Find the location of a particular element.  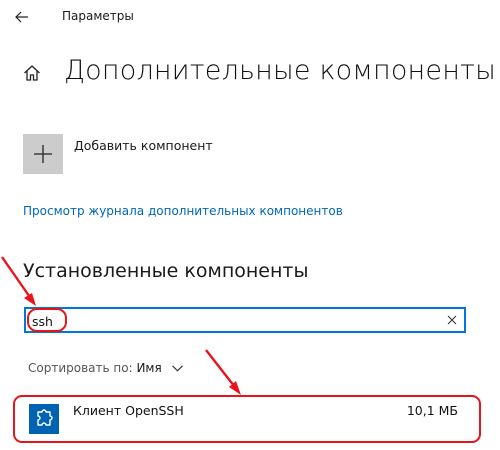

add-component-button is located at coordinates (43, 154).